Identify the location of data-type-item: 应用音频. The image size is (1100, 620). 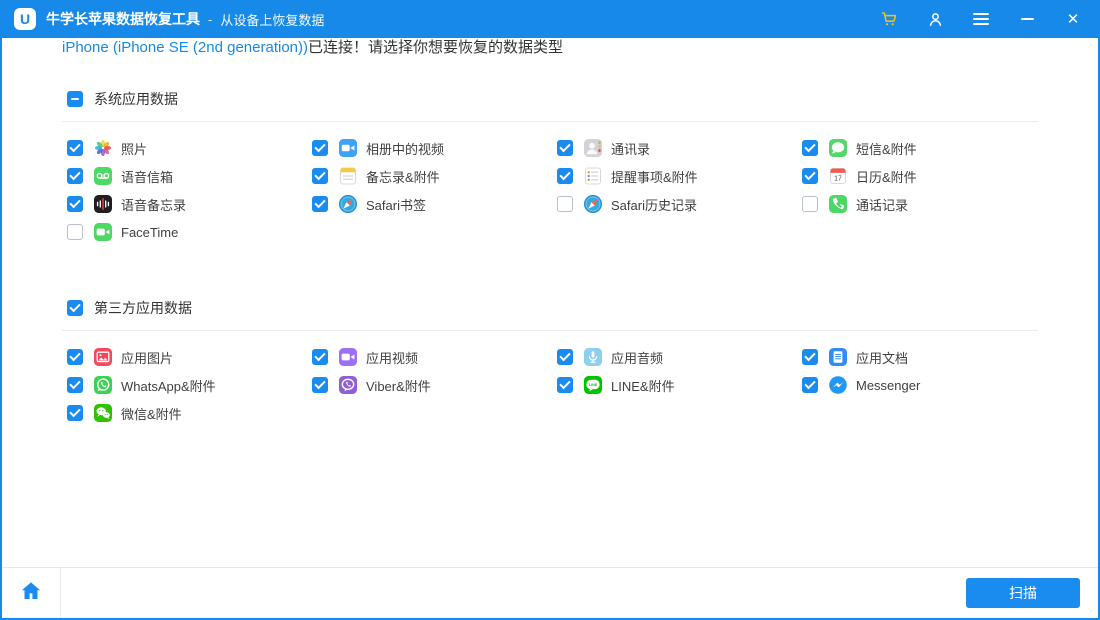
(679, 357).